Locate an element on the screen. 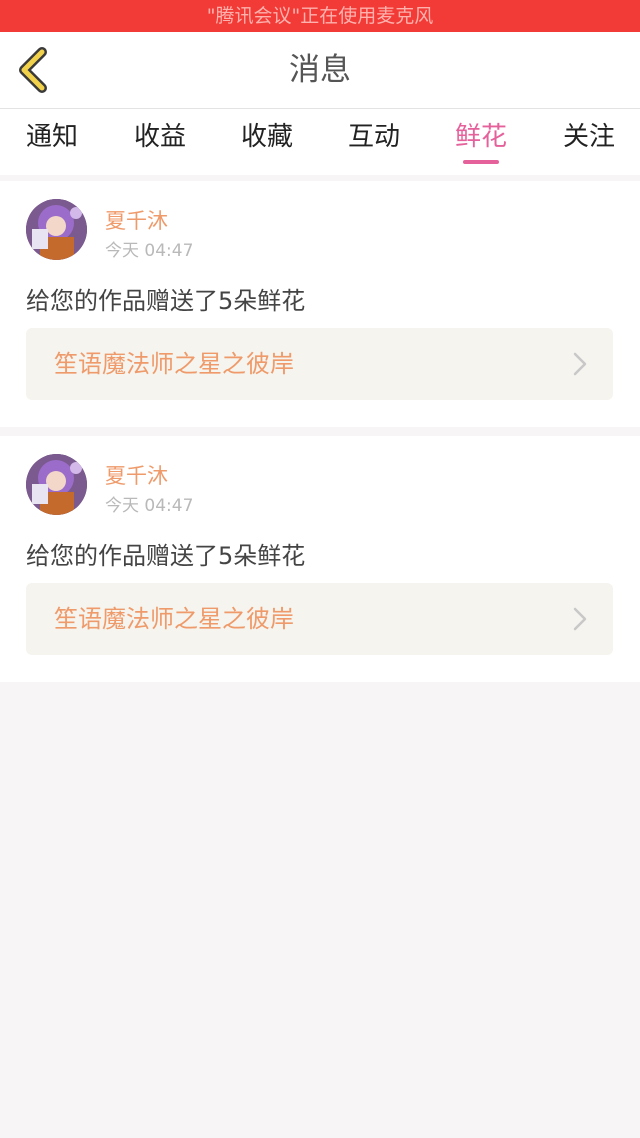 Image resolution: width=640 pixels, height=1138 pixels. tab-interactions: 互动 is located at coordinates (374, 139).